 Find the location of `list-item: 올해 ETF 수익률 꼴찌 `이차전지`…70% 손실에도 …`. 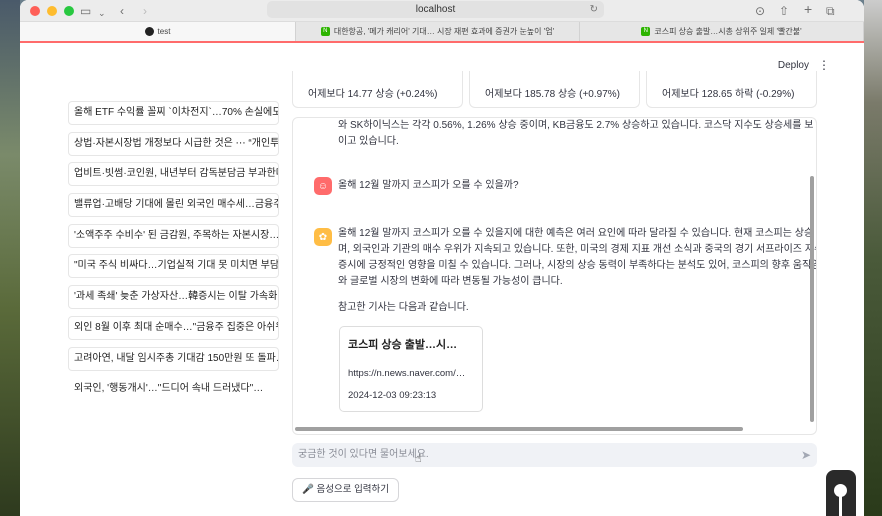

list-item: 올해 ETF 수익률 꼴찌 `이차전지`…70% 손실에도 … is located at coordinates (173, 113).